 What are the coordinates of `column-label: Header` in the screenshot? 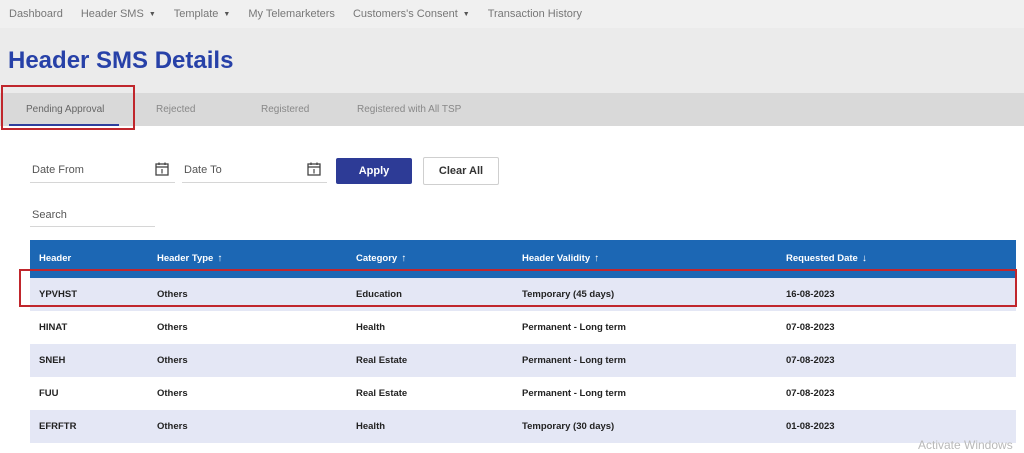 It's located at (55, 258).